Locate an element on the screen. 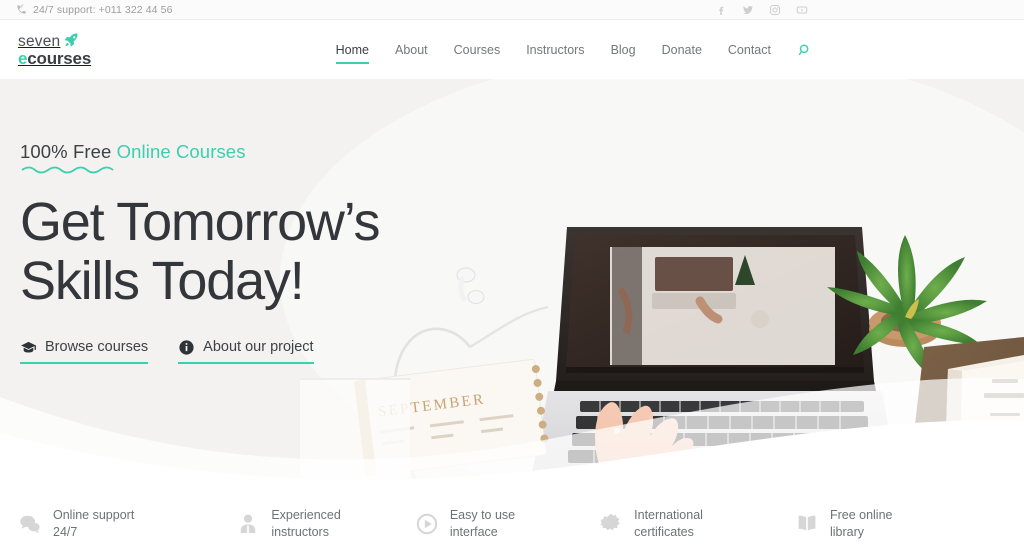 The width and height of the screenshot is (1024, 554). nav-item-courses: Courses is located at coordinates (477, 50).